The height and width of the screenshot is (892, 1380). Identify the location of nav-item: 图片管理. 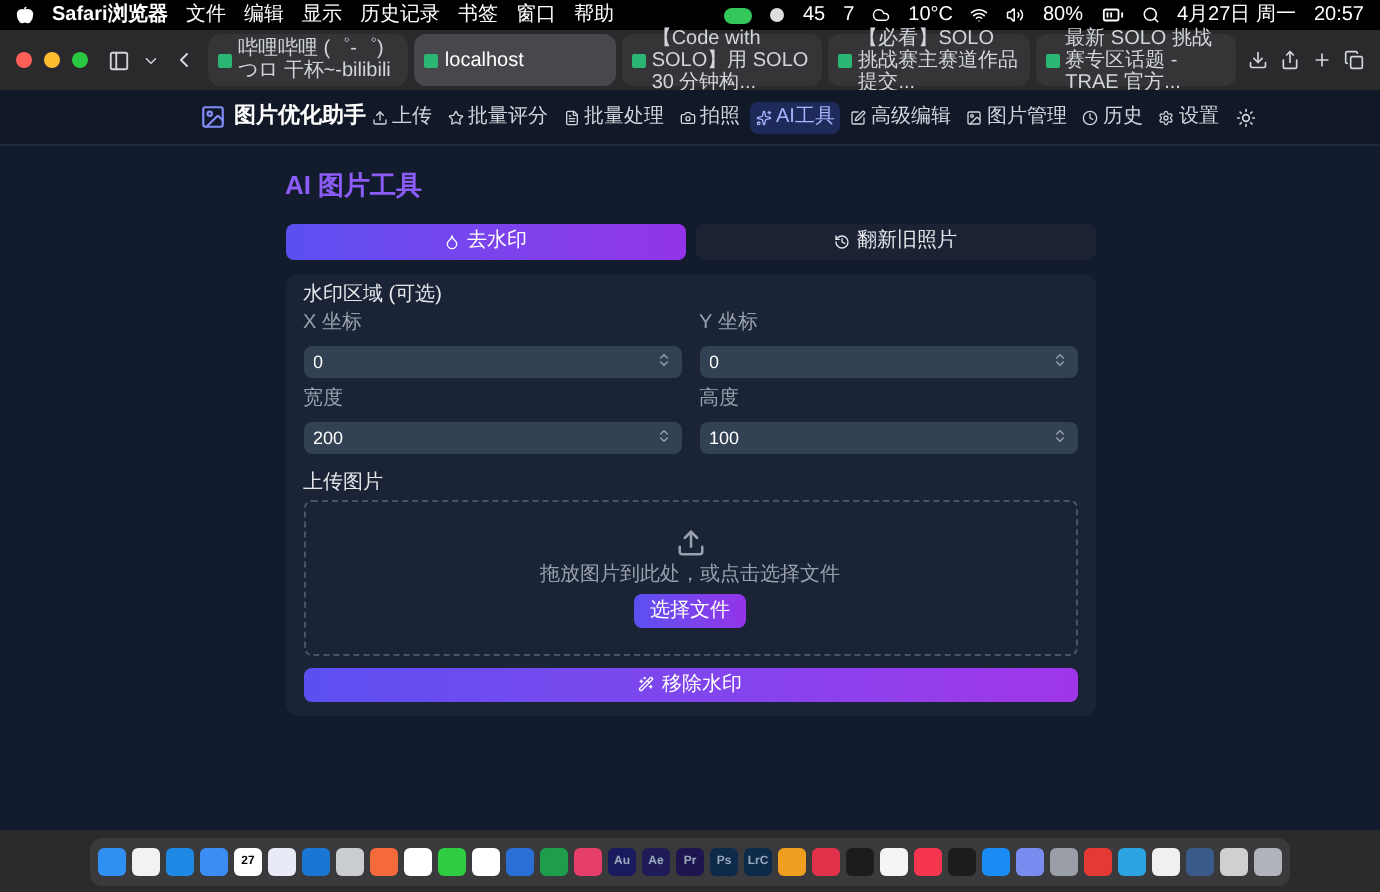
(1016, 117).